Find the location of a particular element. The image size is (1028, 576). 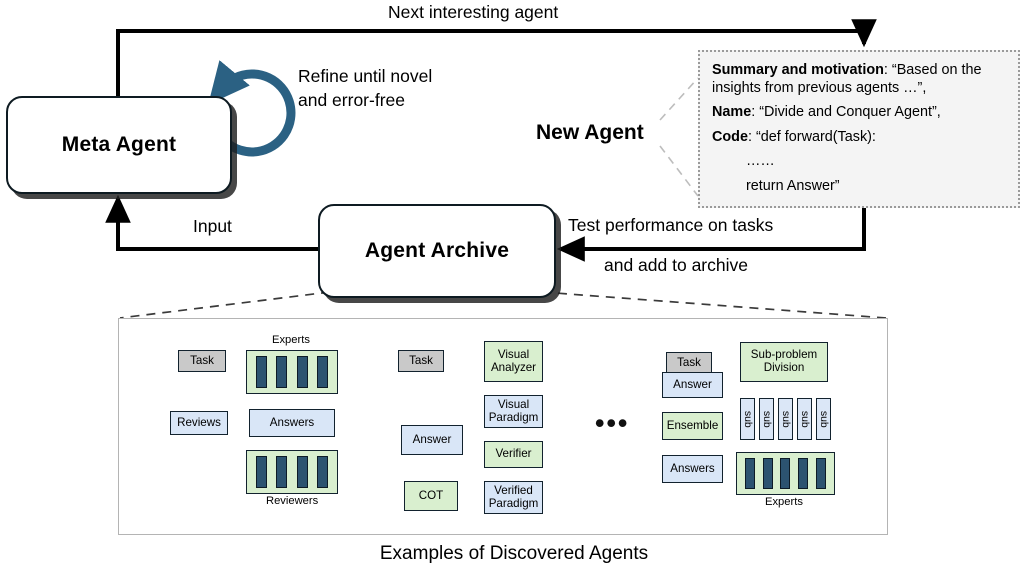

node-label: COT is located at coordinates (431, 495).